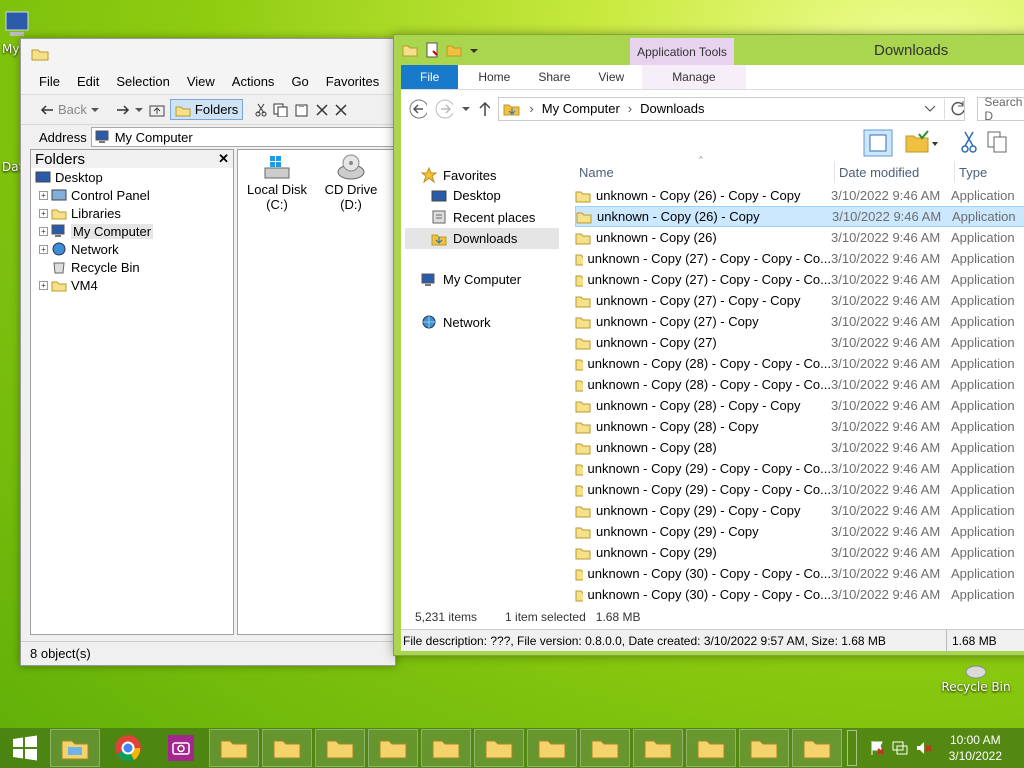 This screenshot has height=768, width=1024. What do you see at coordinates (132, 249) in the screenshot?
I see `tree-item-network: + Network` at bounding box center [132, 249].